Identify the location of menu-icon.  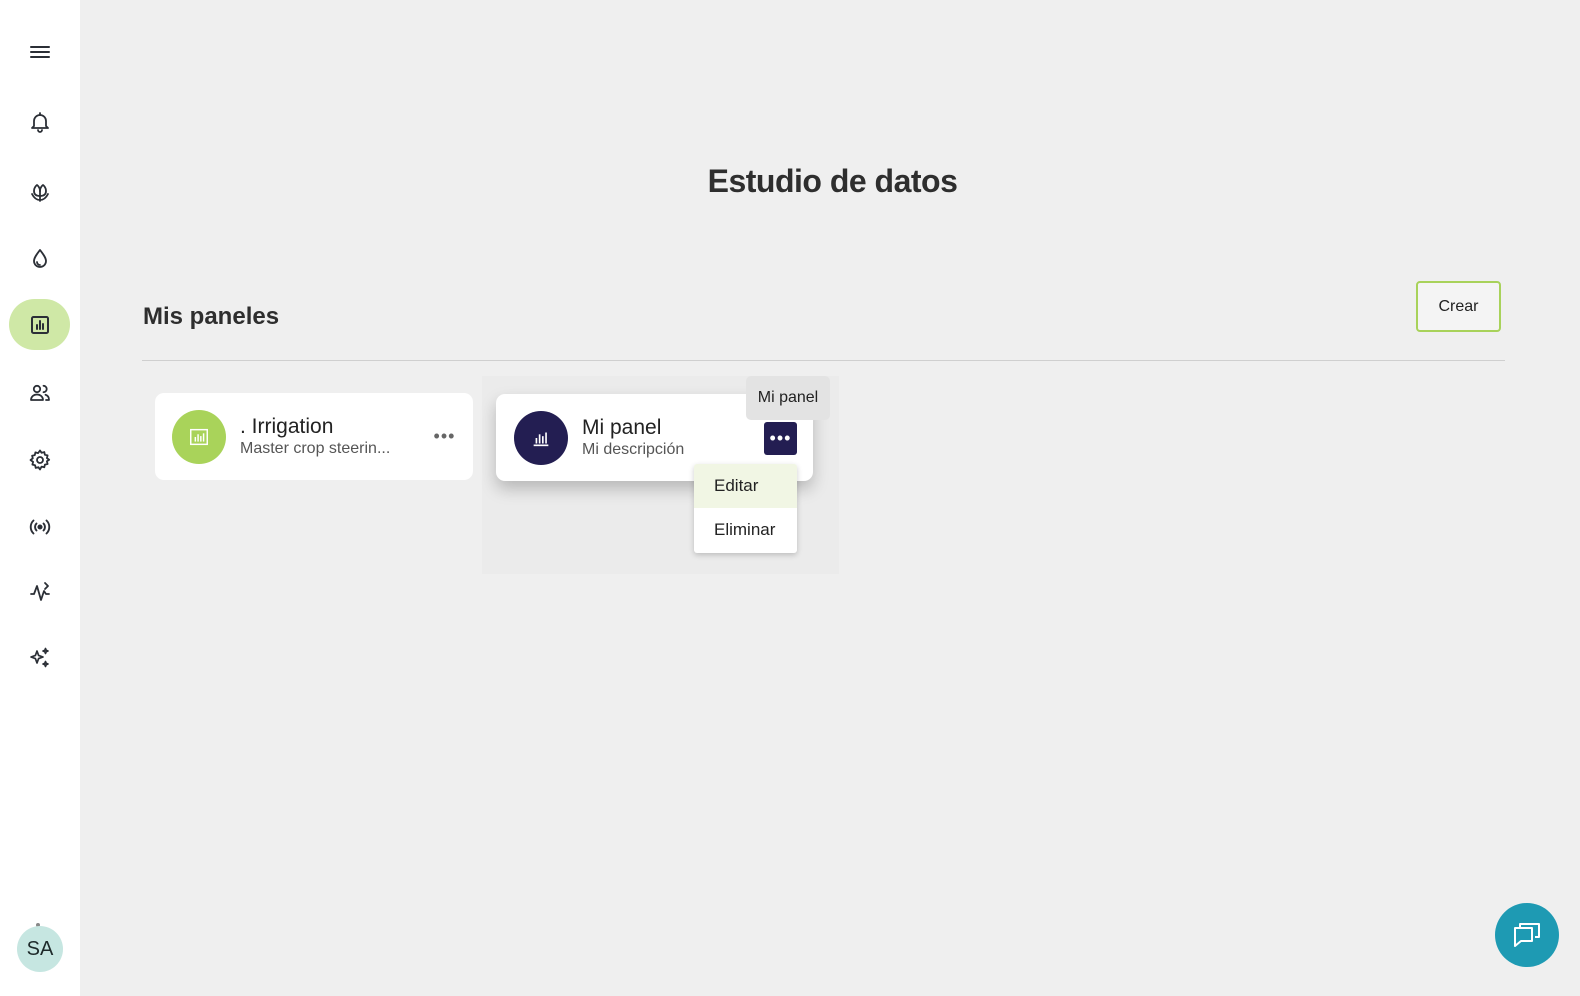
(39, 51).